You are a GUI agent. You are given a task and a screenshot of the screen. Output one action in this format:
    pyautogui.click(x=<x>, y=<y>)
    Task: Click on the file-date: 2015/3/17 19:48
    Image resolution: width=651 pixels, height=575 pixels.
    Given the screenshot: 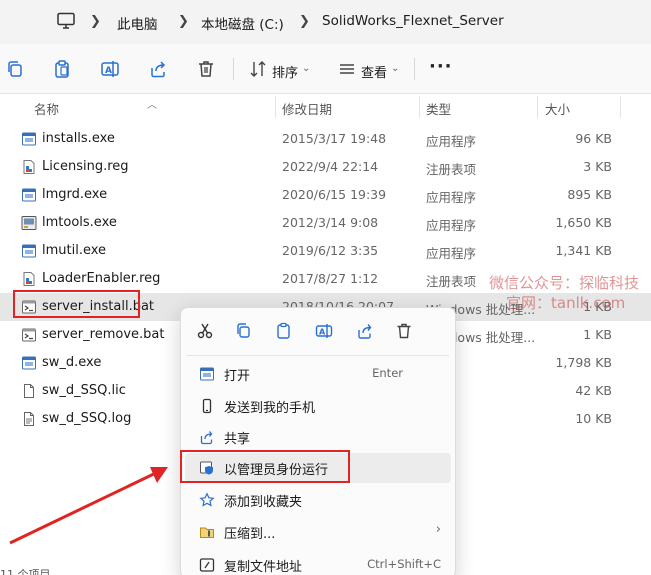 What is the action you would take?
    pyautogui.click(x=334, y=138)
    